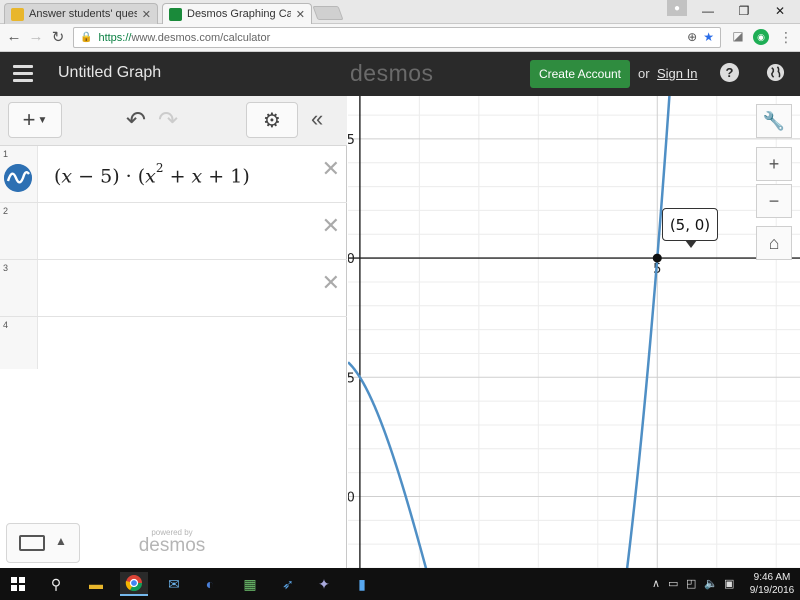  Describe the element at coordinates (772, 590) in the screenshot. I see `clock-date: 9/19/2016` at that location.